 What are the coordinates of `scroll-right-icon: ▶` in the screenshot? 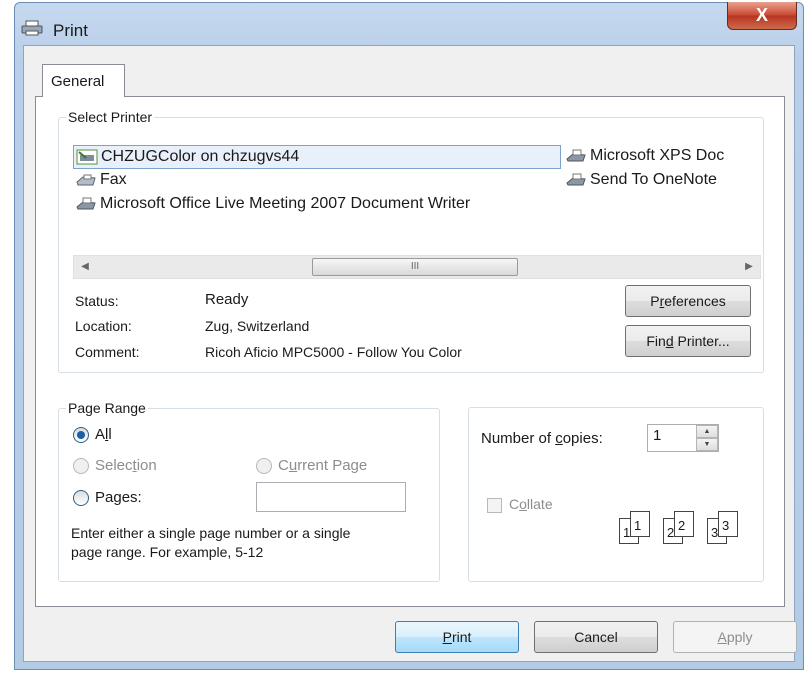 It's located at (749, 267).